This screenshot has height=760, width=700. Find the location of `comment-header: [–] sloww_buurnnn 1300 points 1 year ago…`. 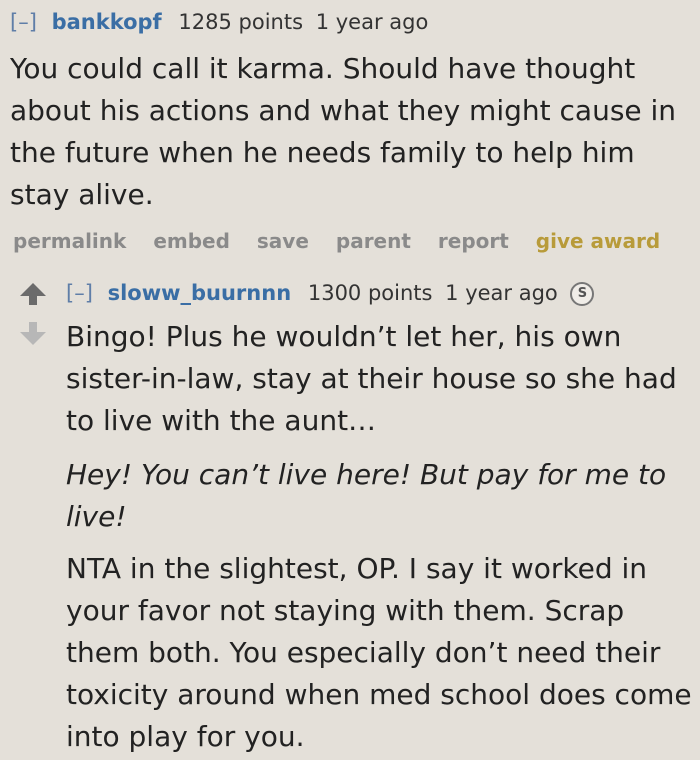

comment-header: [–] sloww_buurnnn 1300 points 1 year ago… is located at coordinates (330, 293).